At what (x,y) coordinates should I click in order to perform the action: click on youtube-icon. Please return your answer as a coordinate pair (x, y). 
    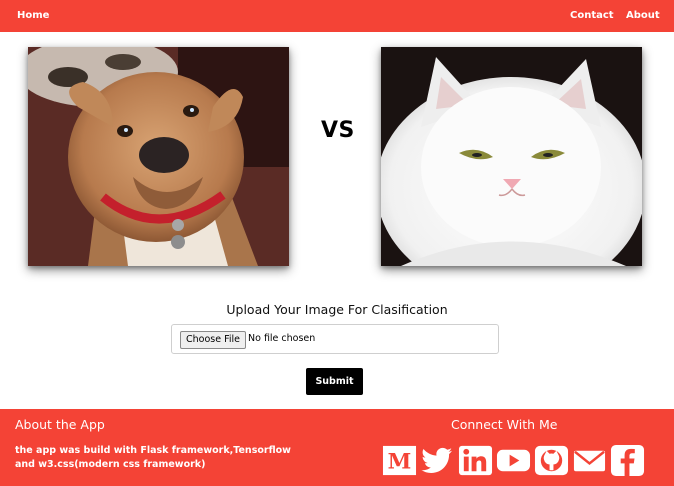
    Looking at the image, I should click on (513, 460).